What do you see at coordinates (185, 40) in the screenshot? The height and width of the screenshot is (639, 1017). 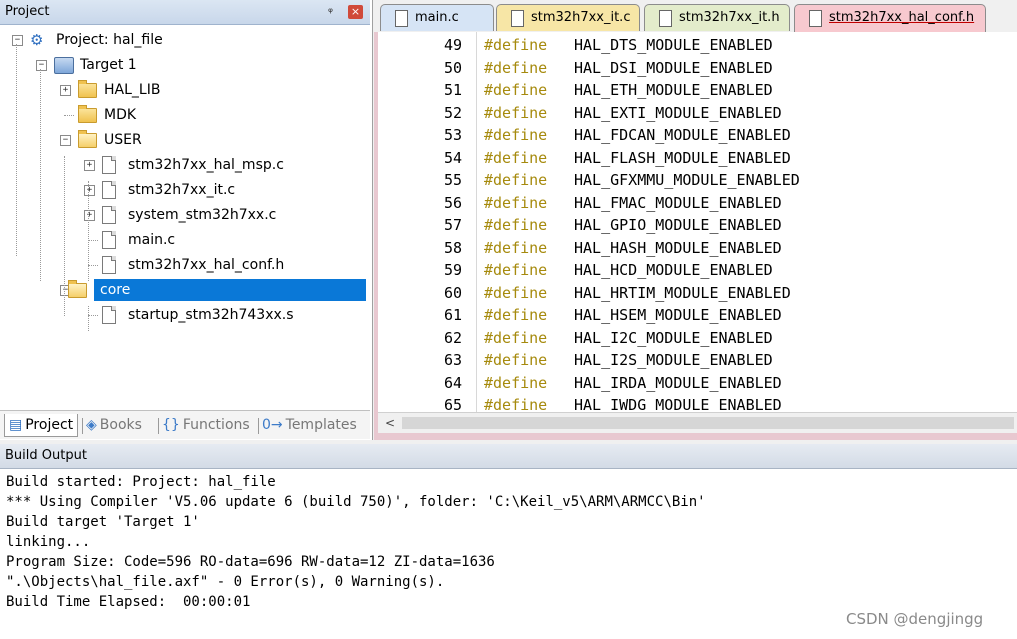 I see `tree-item: − ⚙ Project: hal_file` at bounding box center [185, 40].